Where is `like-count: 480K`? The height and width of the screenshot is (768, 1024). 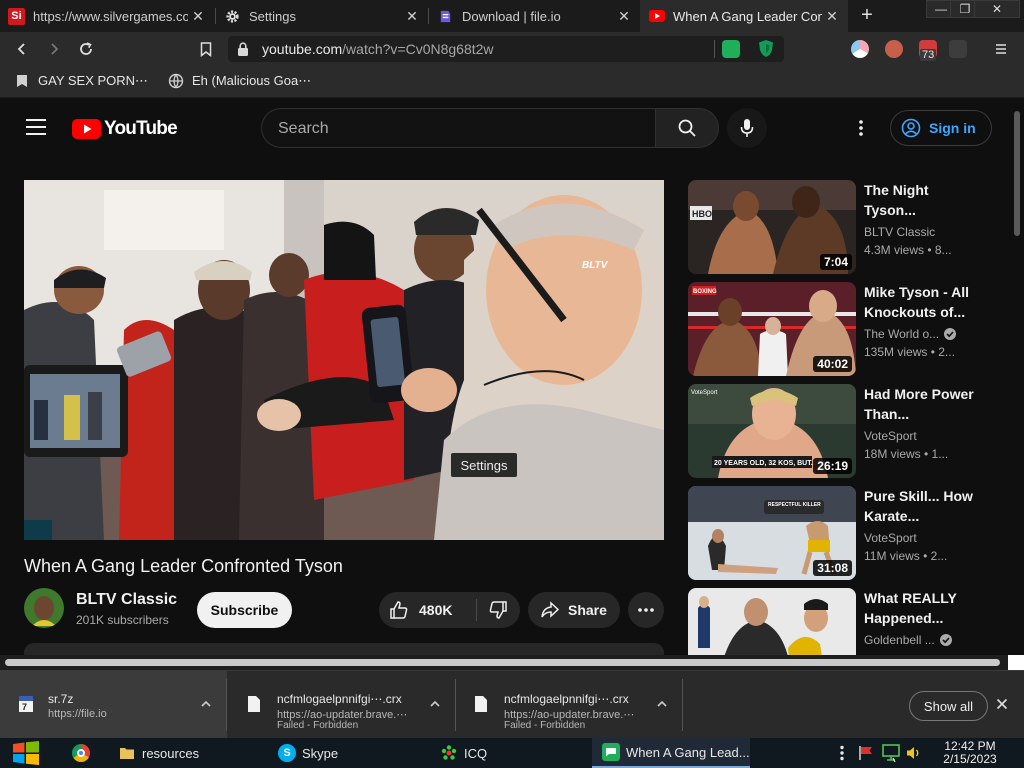
like-count: 480K is located at coordinates (436, 610).